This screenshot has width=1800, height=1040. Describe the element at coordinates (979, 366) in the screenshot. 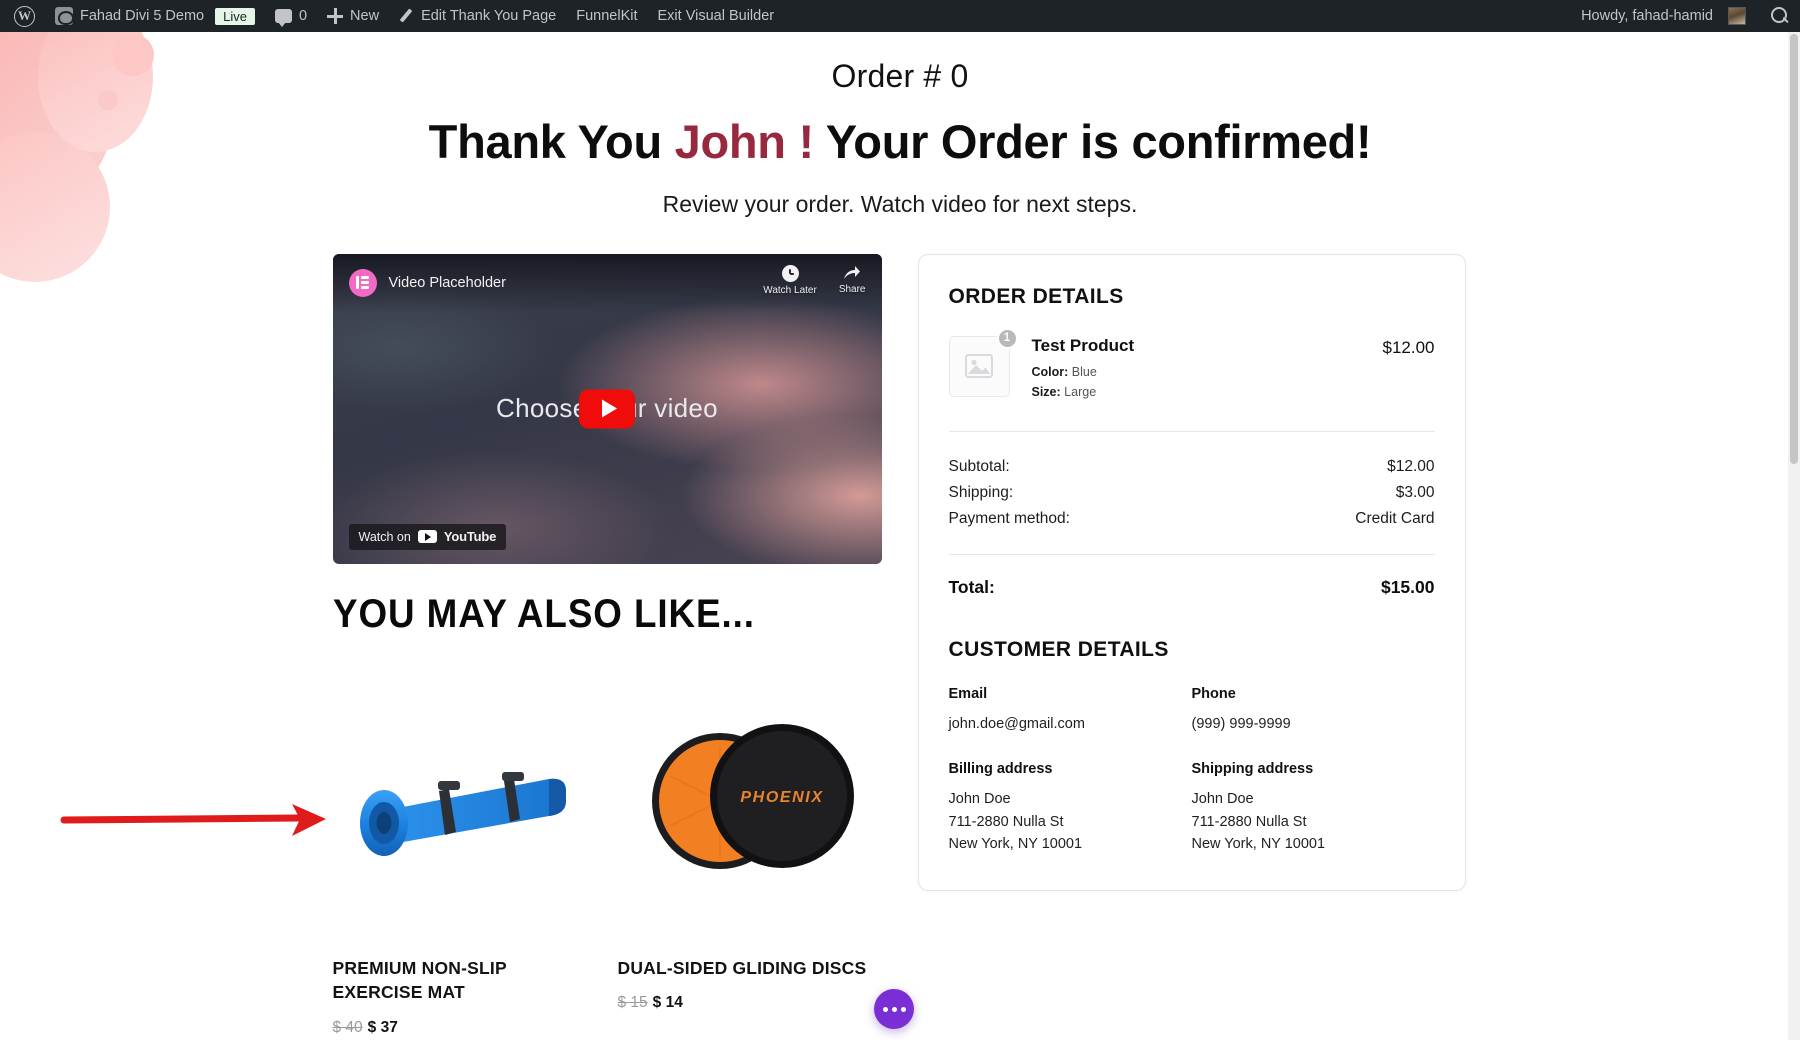

I see `image-placeholder-icon` at that location.